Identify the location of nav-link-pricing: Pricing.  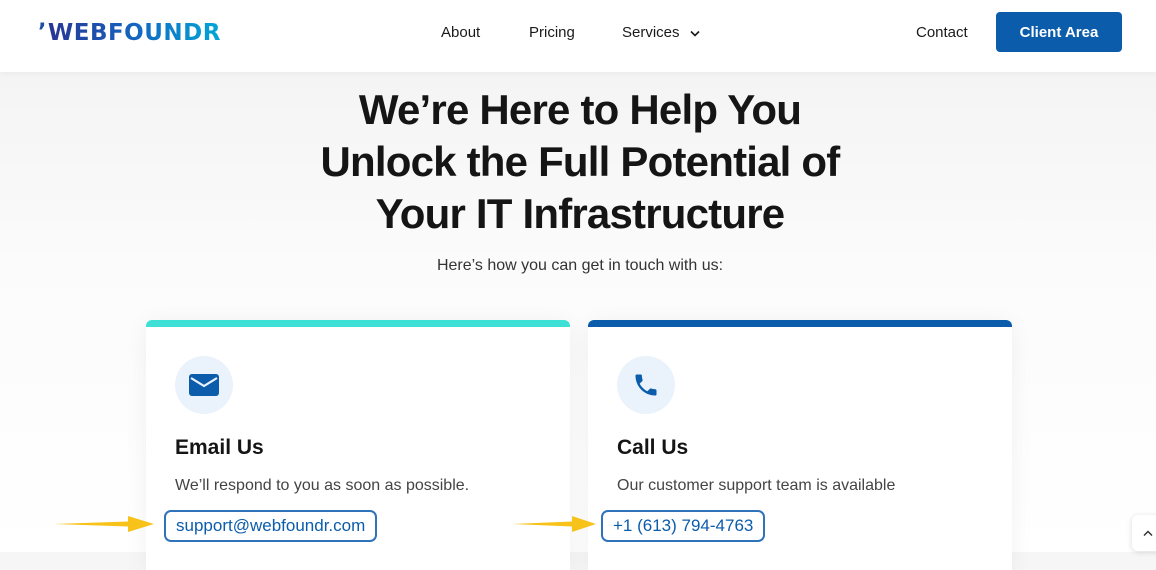
(552, 33).